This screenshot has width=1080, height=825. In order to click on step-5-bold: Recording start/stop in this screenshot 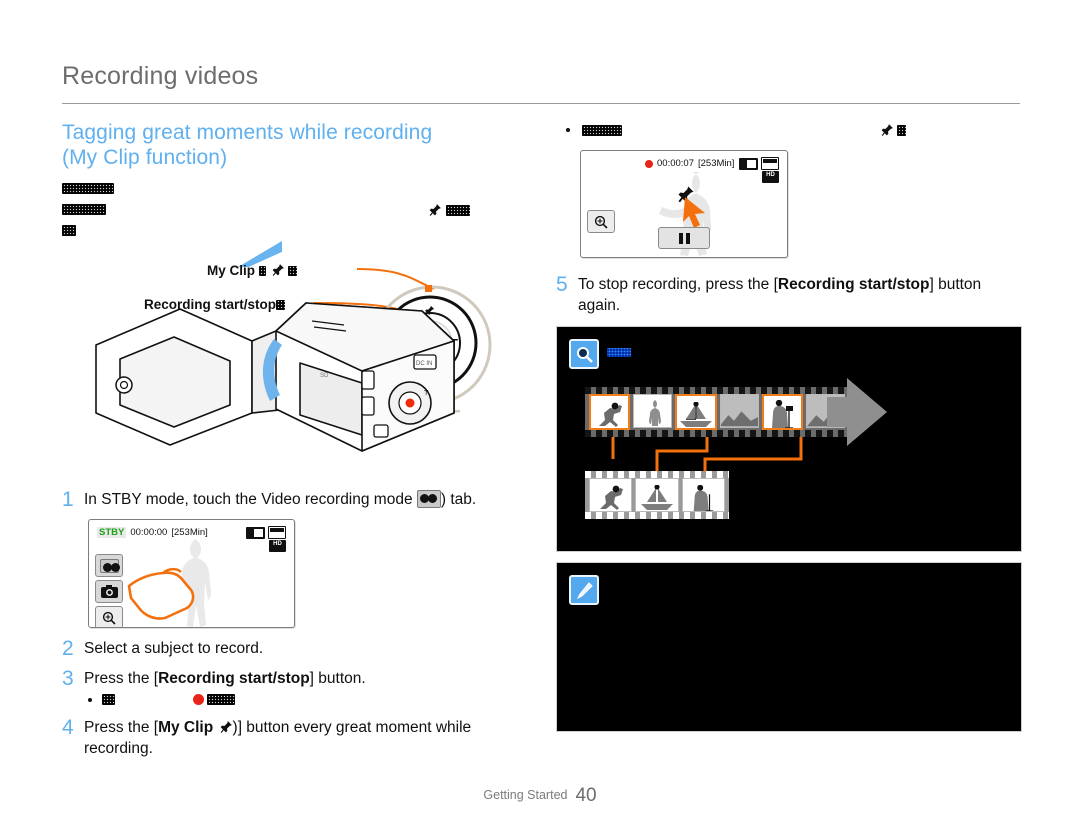, I will do `click(853, 284)`.